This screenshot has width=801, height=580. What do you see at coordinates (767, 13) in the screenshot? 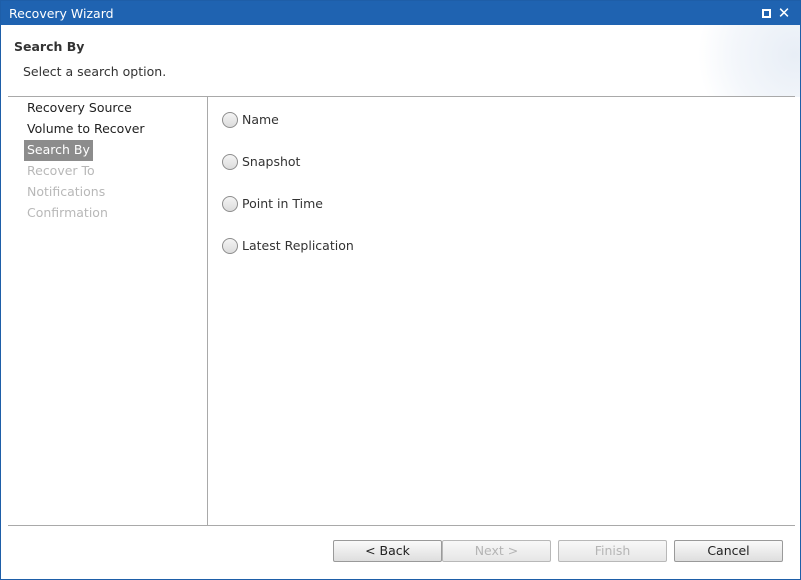
I see `maximize-icon` at bounding box center [767, 13].